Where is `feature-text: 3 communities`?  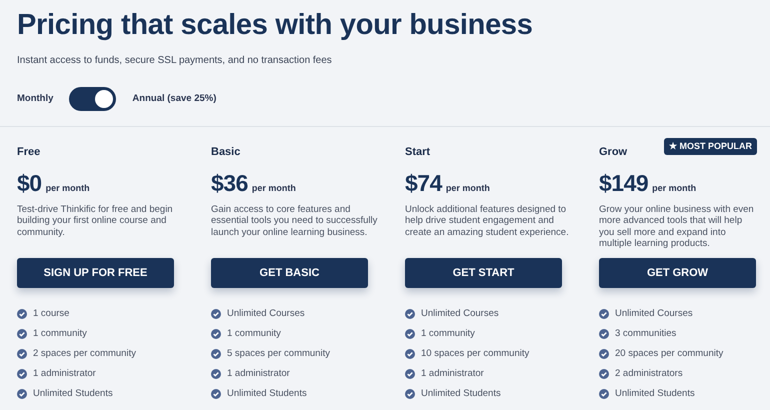 feature-text: 3 communities is located at coordinates (645, 333).